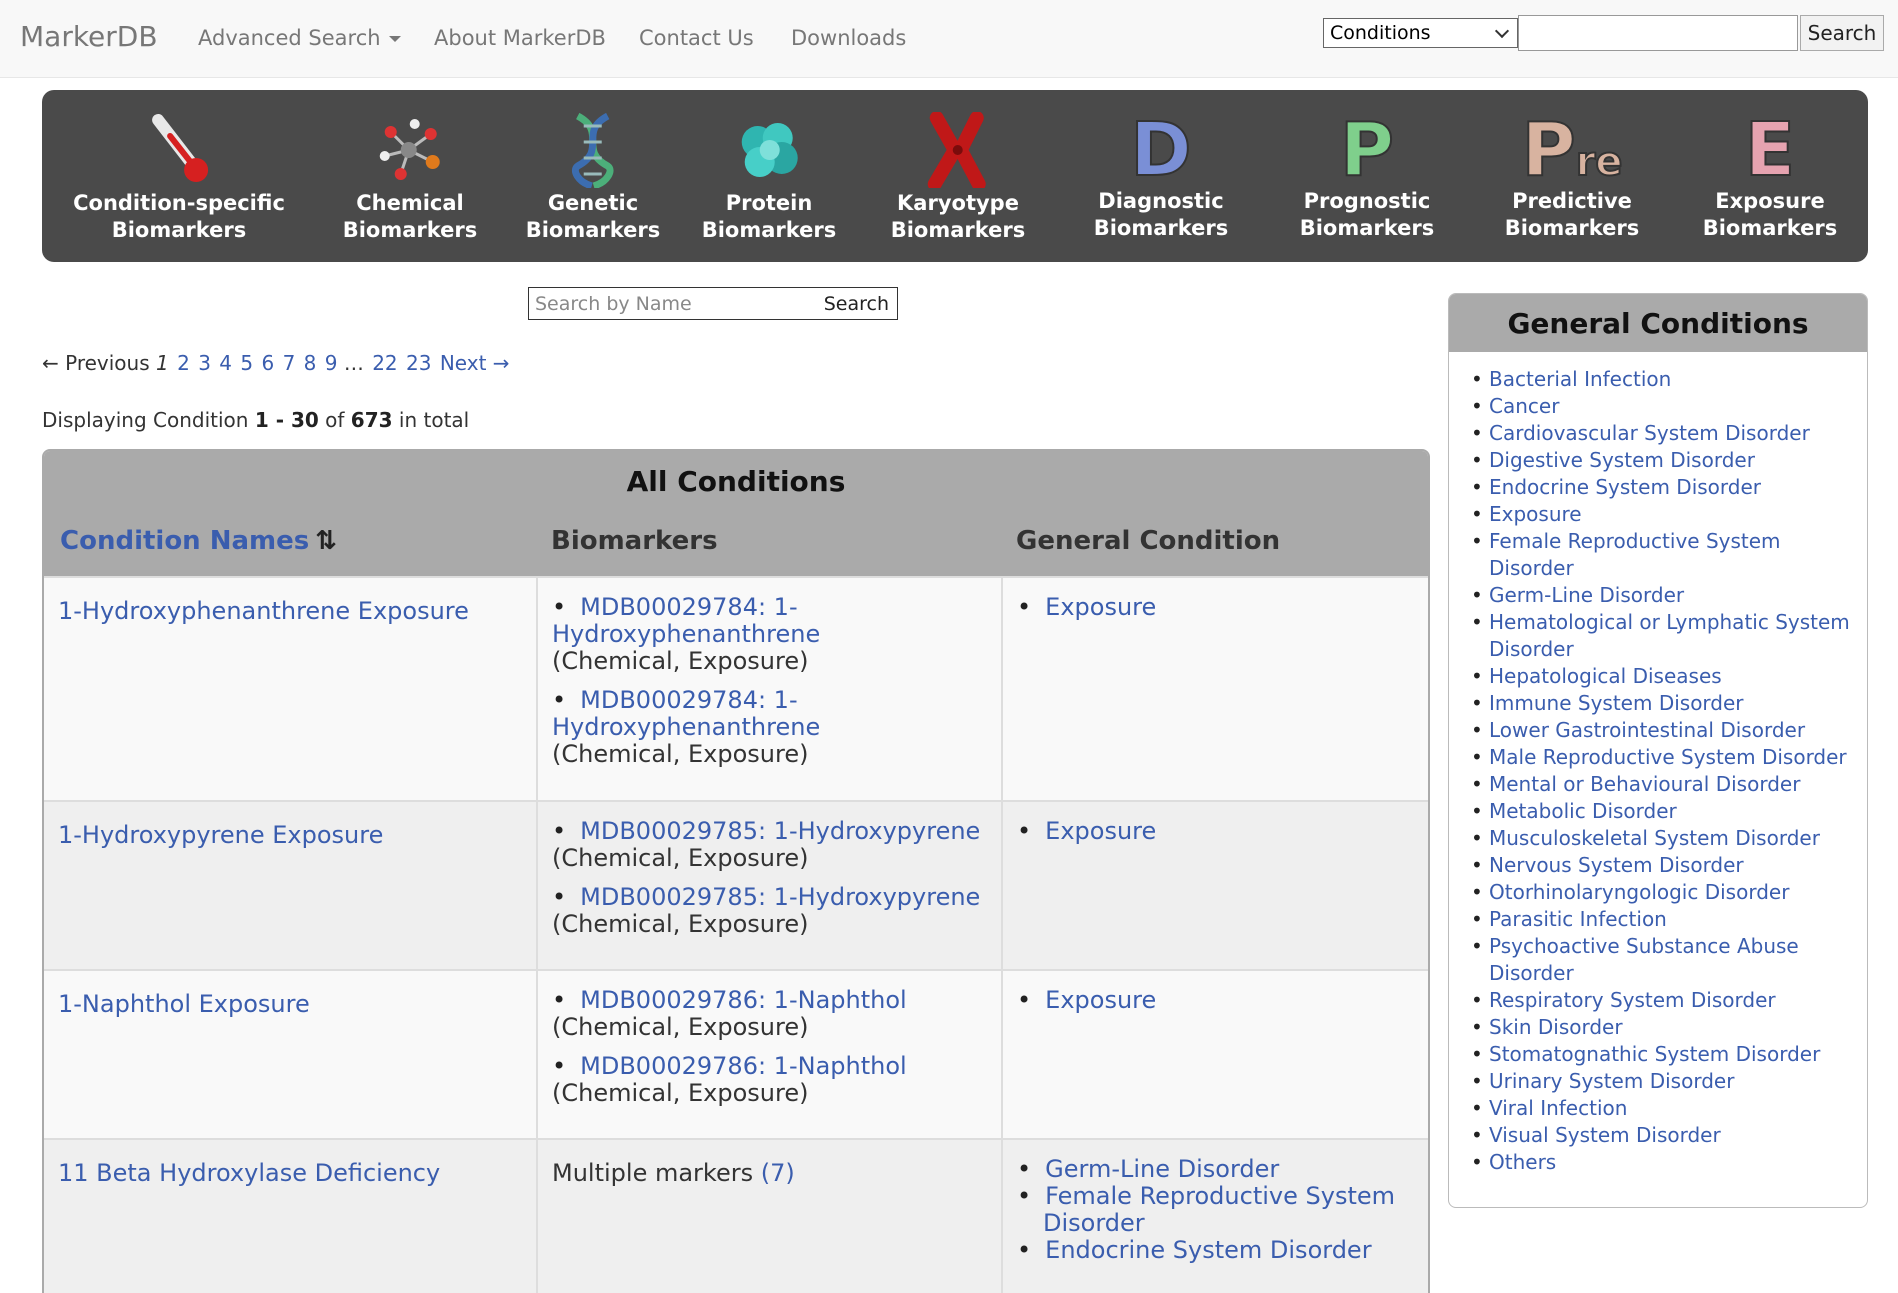  Describe the element at coordinates (1649, 433) in the screenshot. I see `sidebar-condition-link: Cardiovascular System Disorder` at that location.